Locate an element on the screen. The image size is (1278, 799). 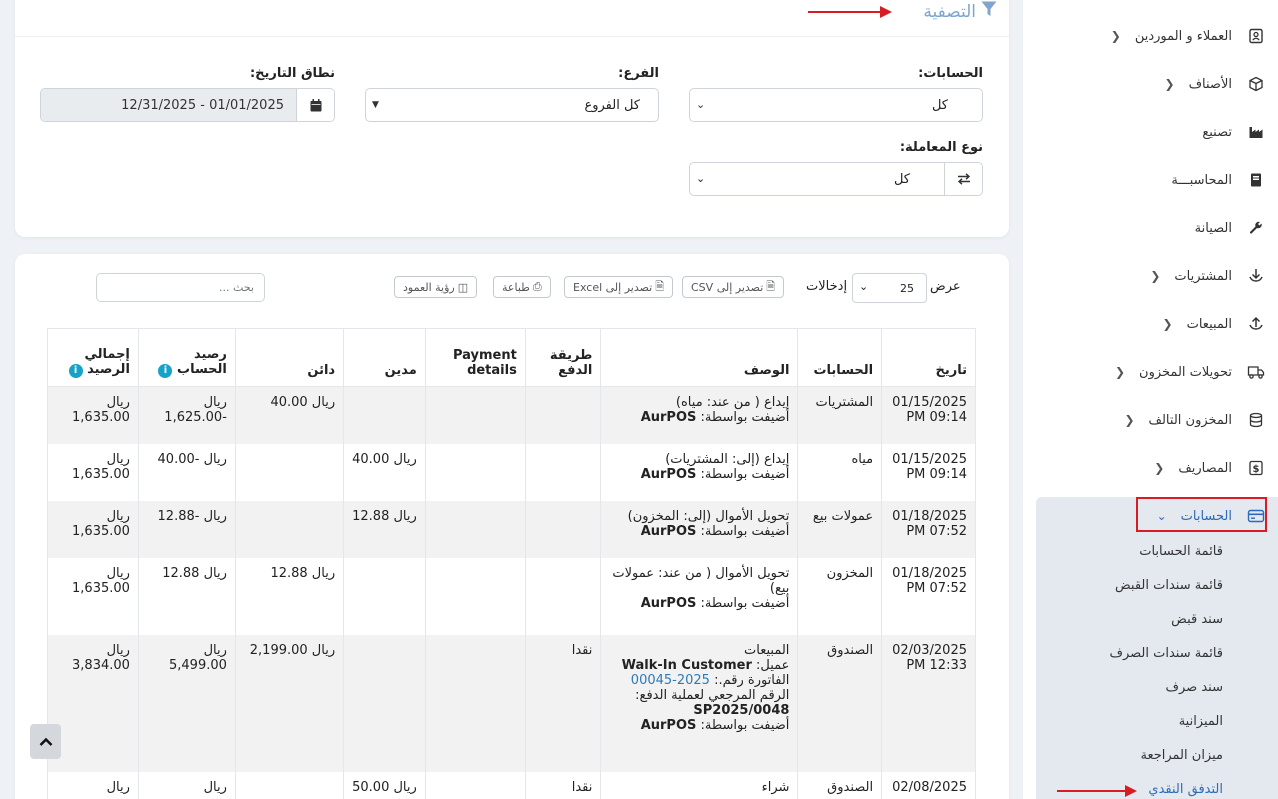
sidebar-item-customers-suppliers: العملاء و الموردين ❮ is located at coordinates (1150, 36).